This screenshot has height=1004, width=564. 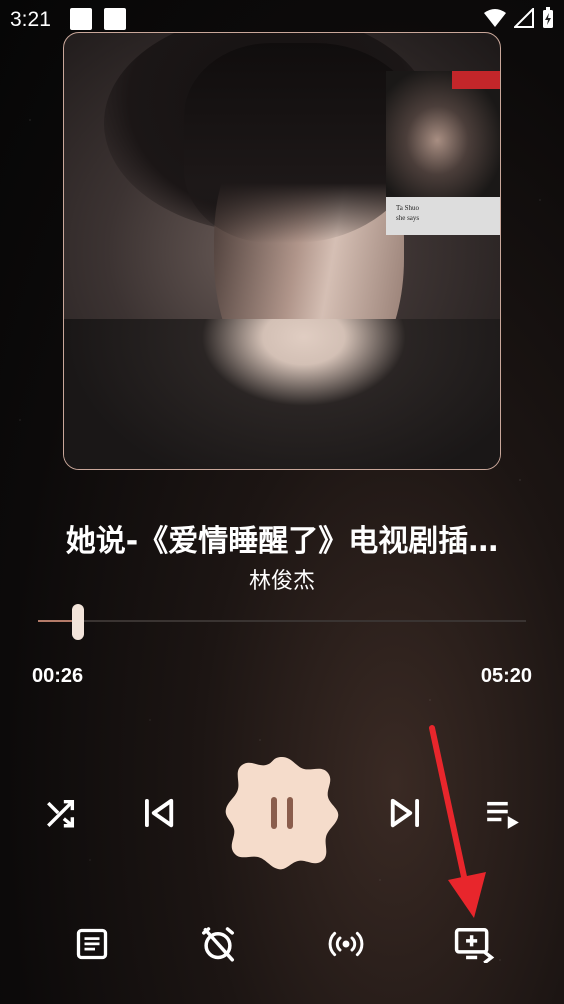 What do you see at coordinates (524, 18) in the screenshot?
I see `signal-icon` at bounding box center [524, 18].